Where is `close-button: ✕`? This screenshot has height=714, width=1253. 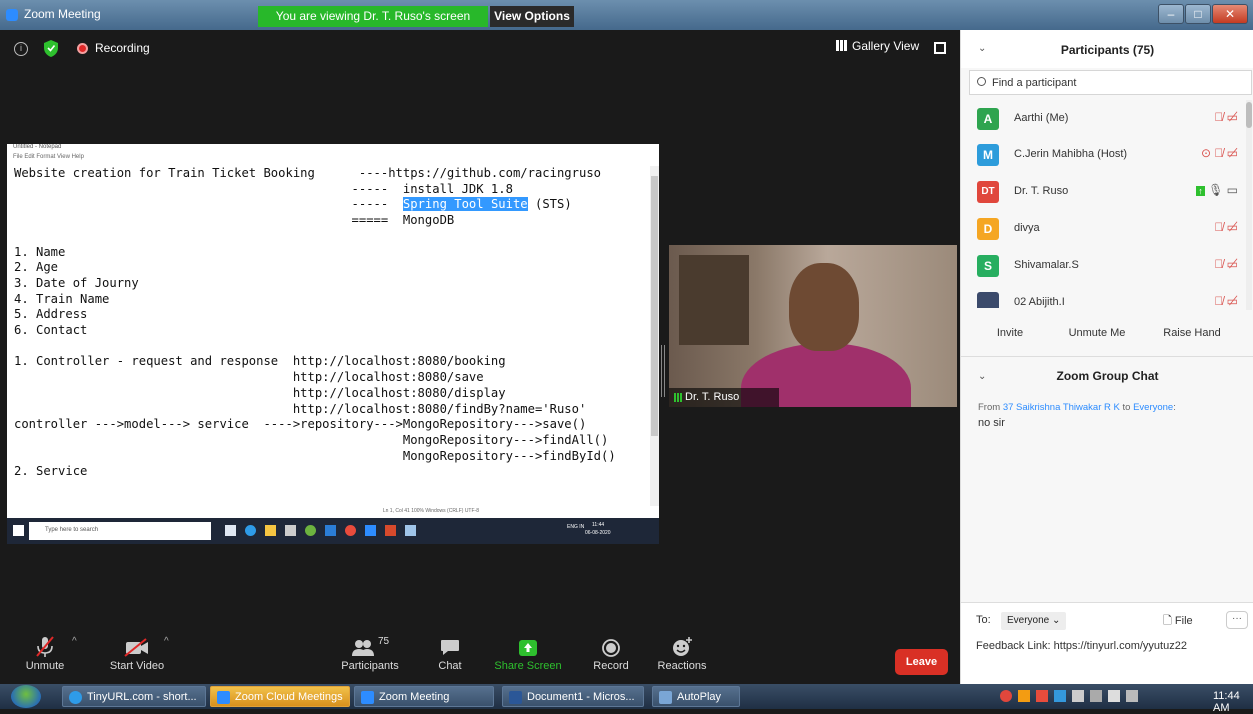
close-button: ✕ is located at coordinates (1230, 14).